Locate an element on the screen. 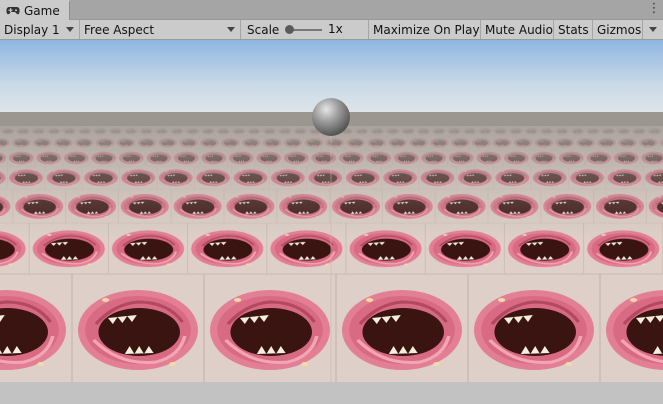 Image resolution: width=663 pixels, height=404 pixels. gizmos-toggle: Gizmos is located at coordinates (618, 29).